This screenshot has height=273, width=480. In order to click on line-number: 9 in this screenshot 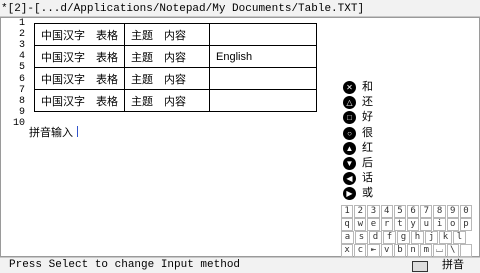, I will do `click(21, 112)`.